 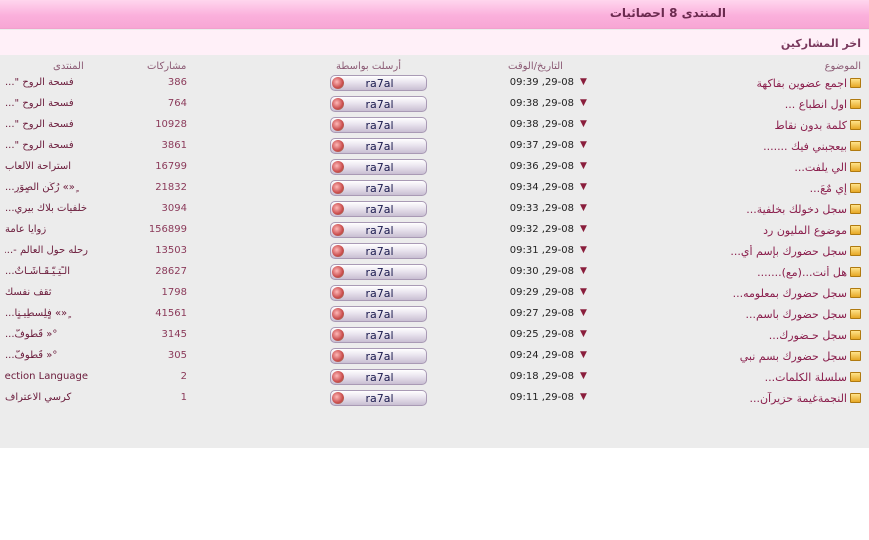 What do you see at coordinates (541, 376) in the screenshot?
I see `post-date: 29-08, 09:18` at bounding box center [541, 376].